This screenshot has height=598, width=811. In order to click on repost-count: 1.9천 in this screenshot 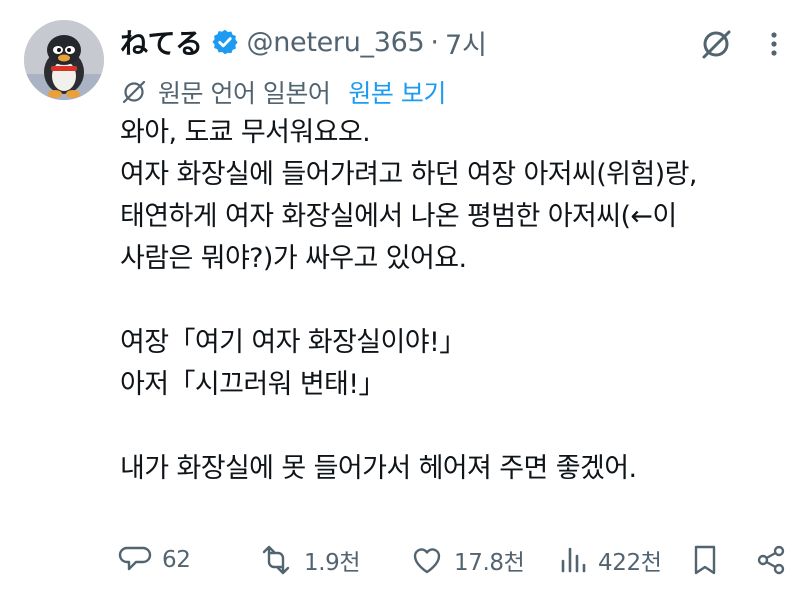, I will do `click(332, 563)`.